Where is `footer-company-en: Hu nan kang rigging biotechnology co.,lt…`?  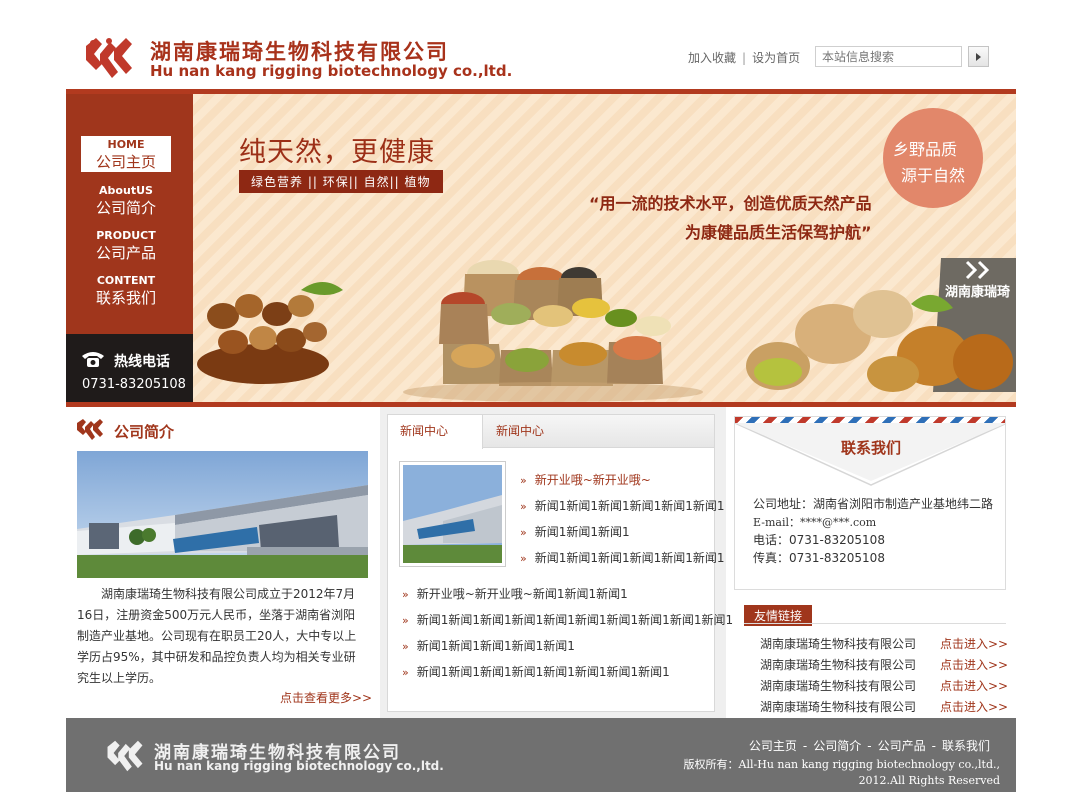 footer-company-en: Hu nan kang rigging biotechnology co.,lt… is located at coordinates (299, 766).